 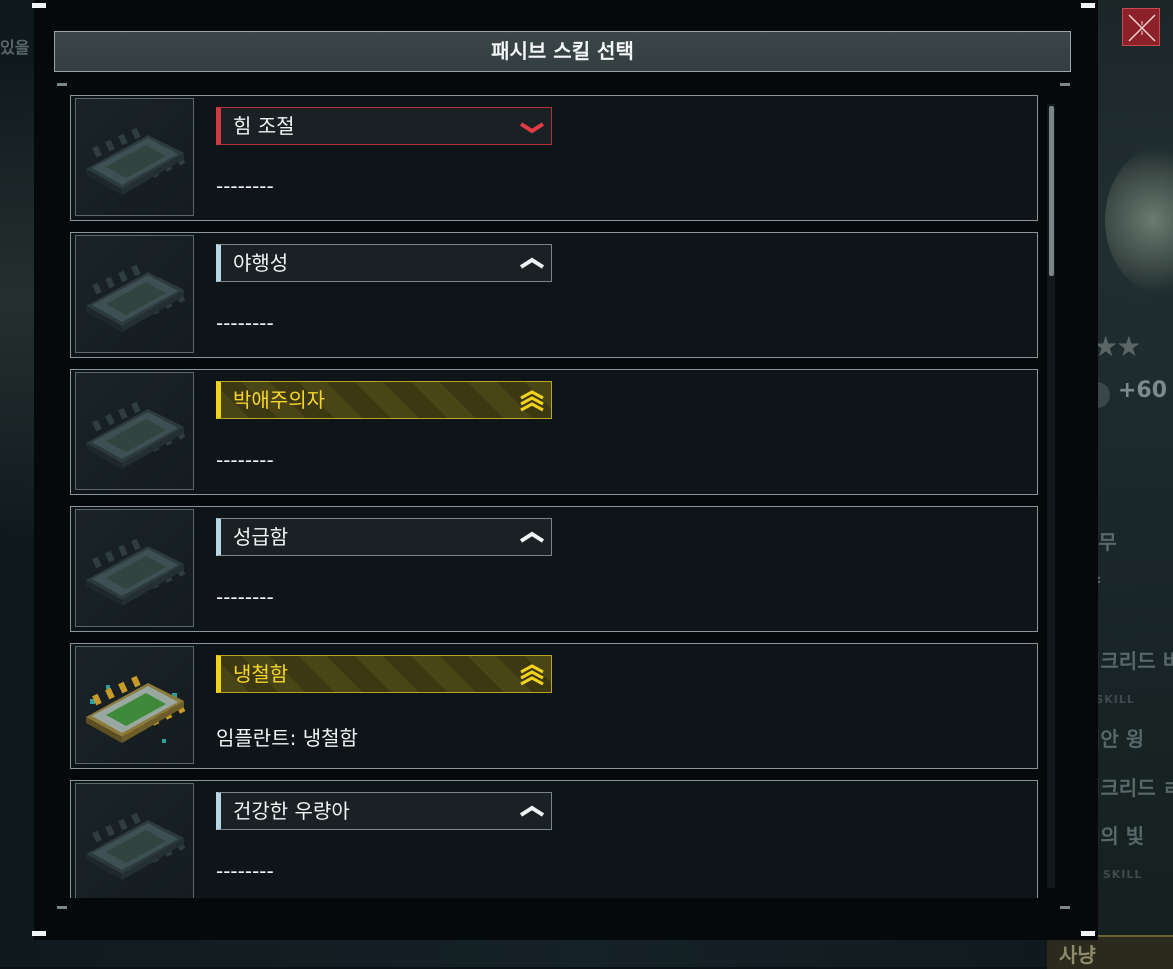 I want to click on skill-name-tag: 야행성, so click(x=384, y=263).